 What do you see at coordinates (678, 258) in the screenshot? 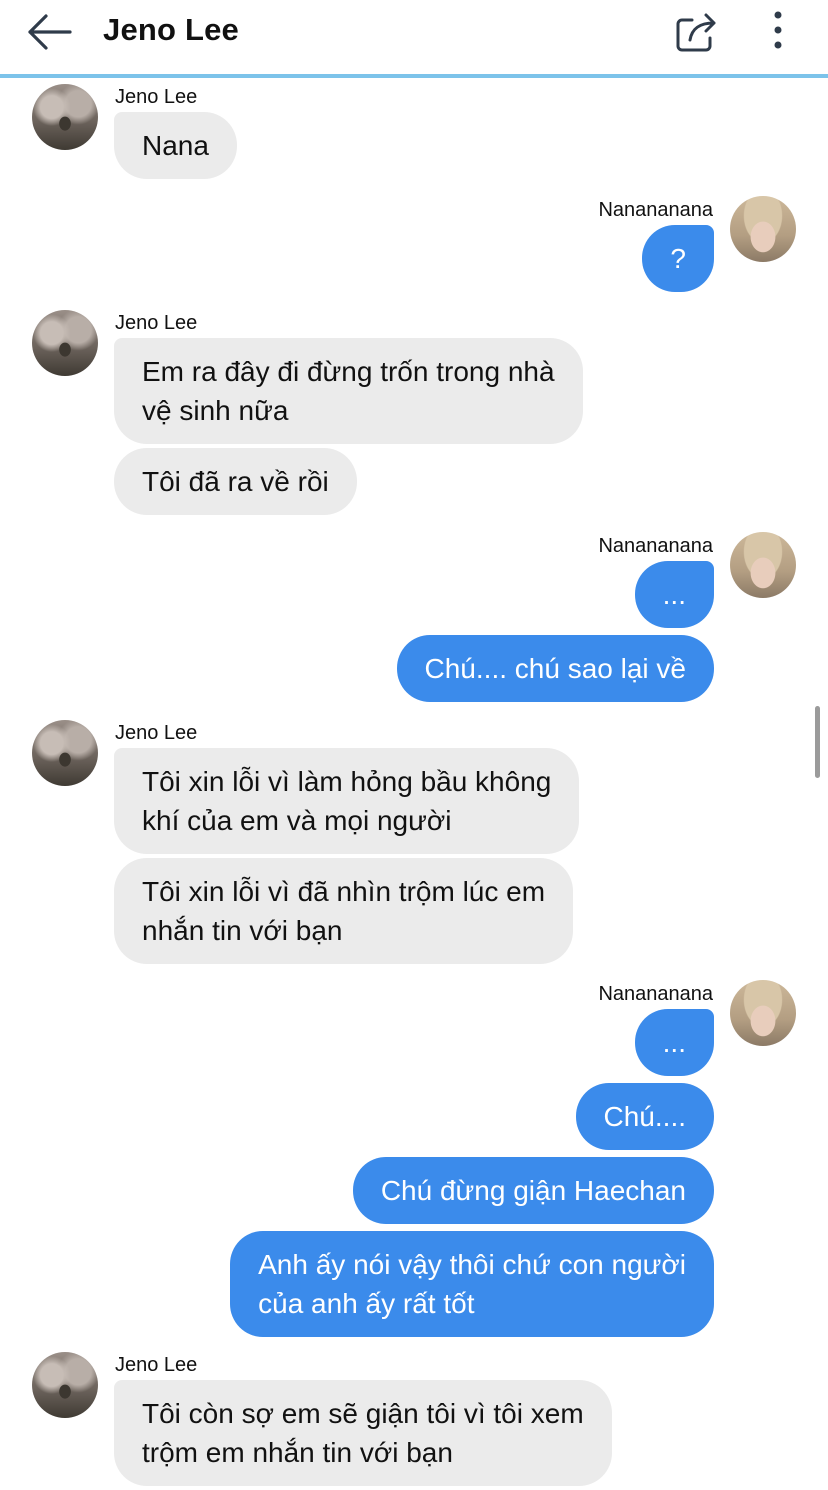
I see `outgoing-message: ?` at bounding box center [678, 258].